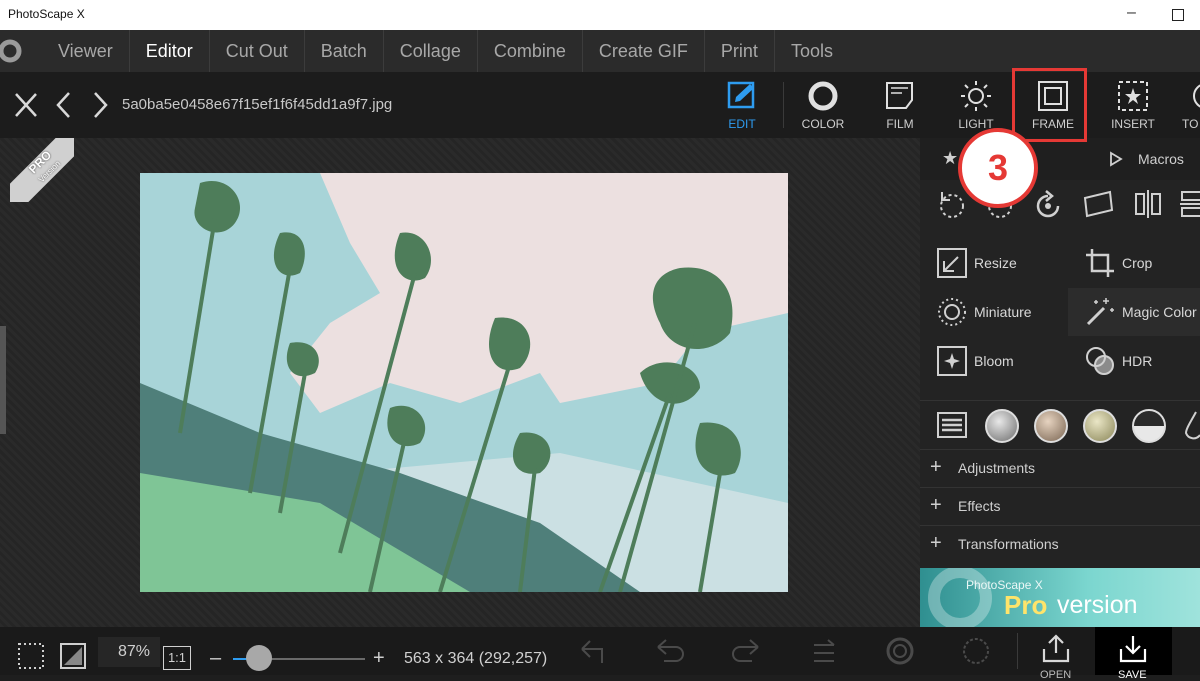 This screenshot has height=681, width=1200. What do you see at coordinates (995, 263) in the screenshot?
I see `feature-label: Resize` at bounding box center [995, 263].